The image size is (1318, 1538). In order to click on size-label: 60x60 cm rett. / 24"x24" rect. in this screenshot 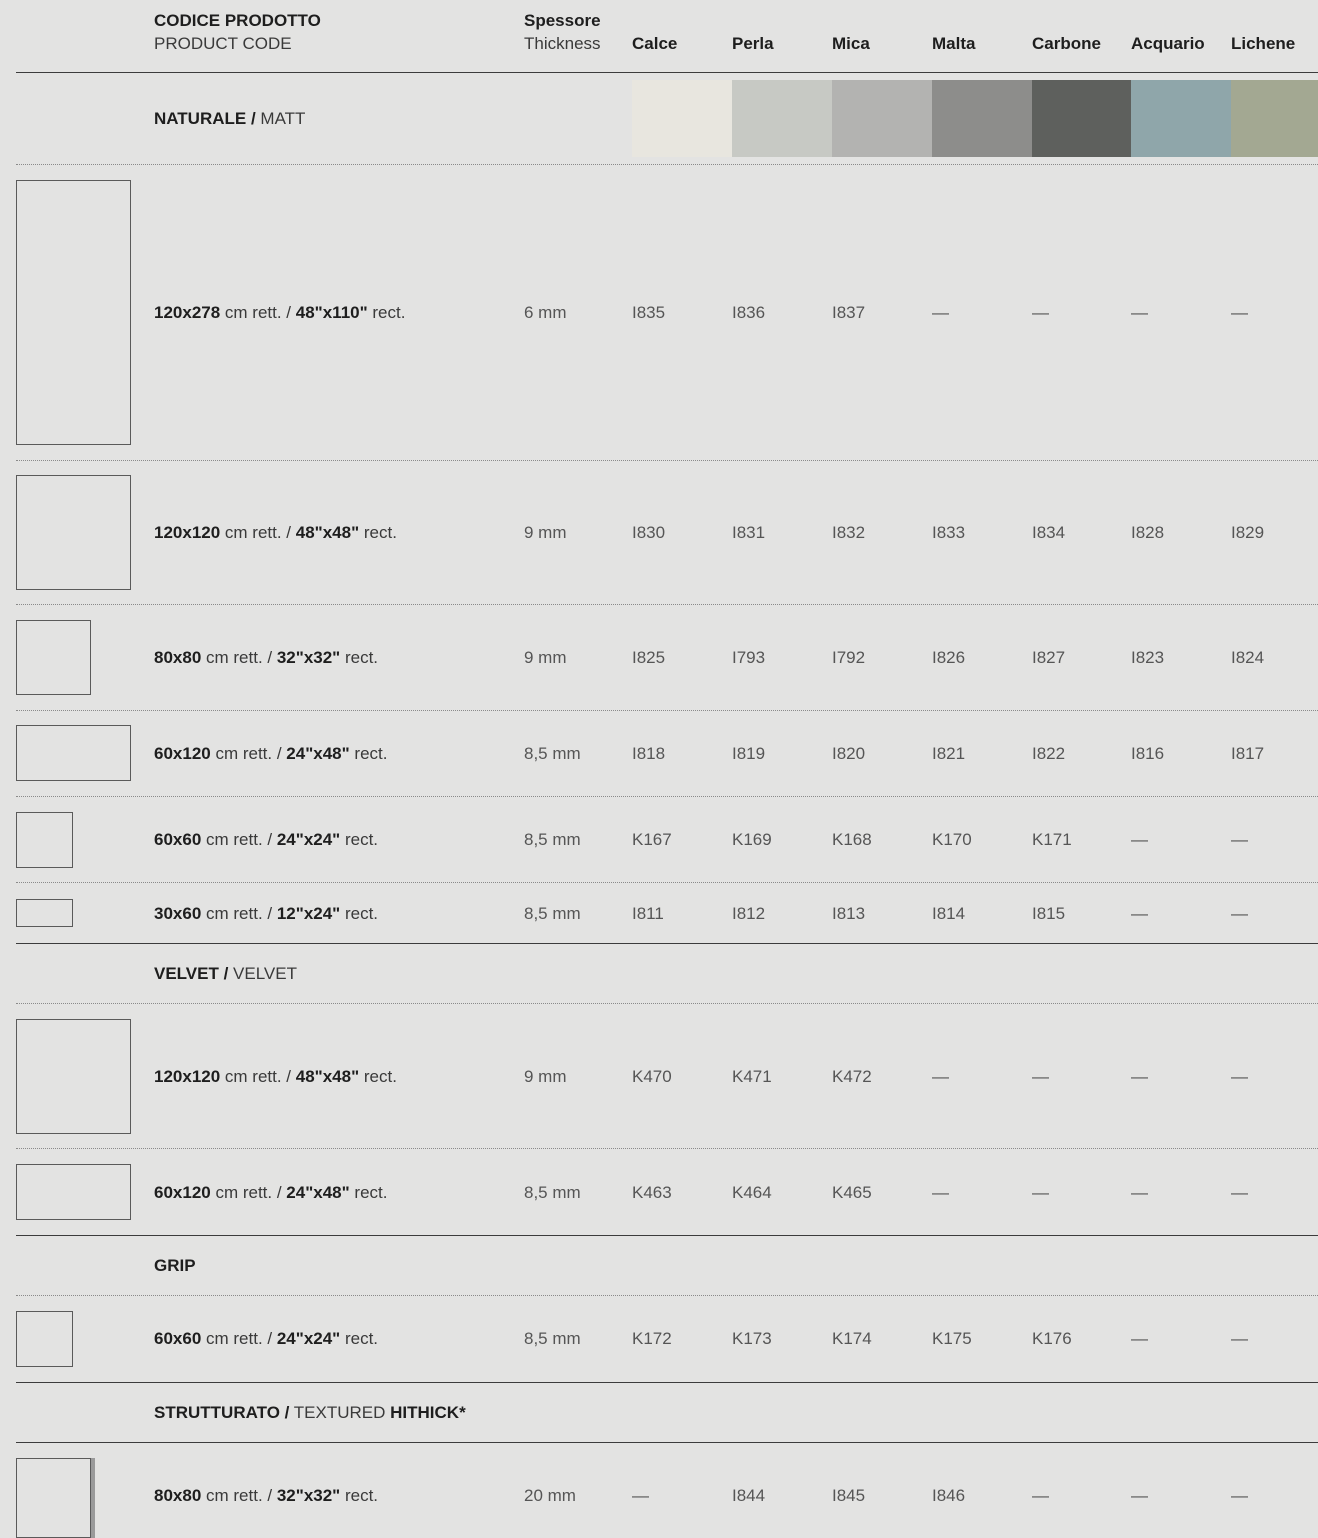, I will do `click(266, 1338)`.